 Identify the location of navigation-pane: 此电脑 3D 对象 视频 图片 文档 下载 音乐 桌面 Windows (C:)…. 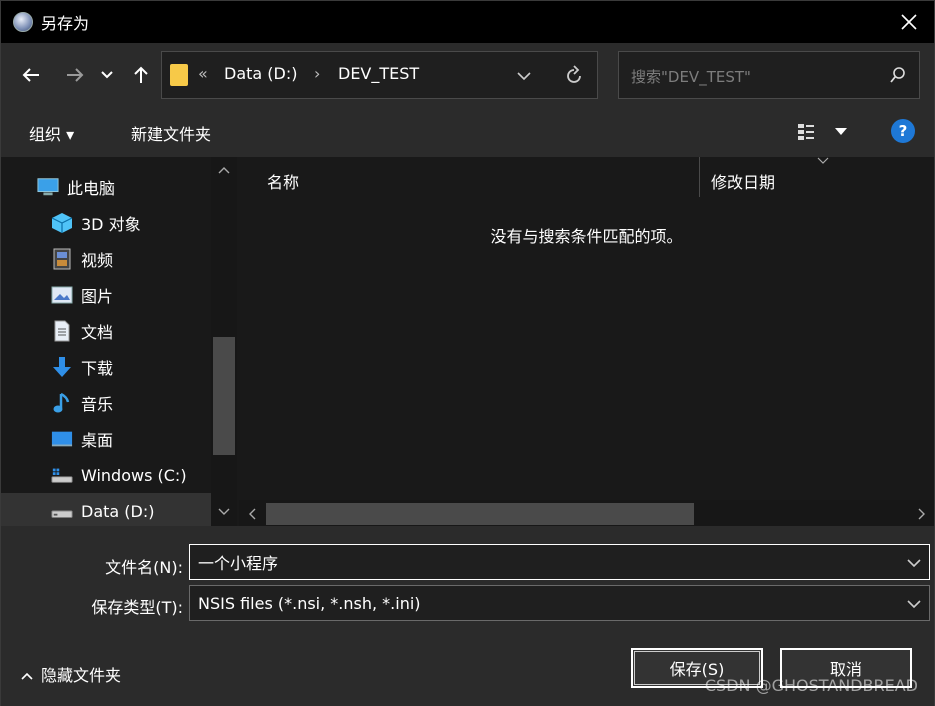
(120, 343).